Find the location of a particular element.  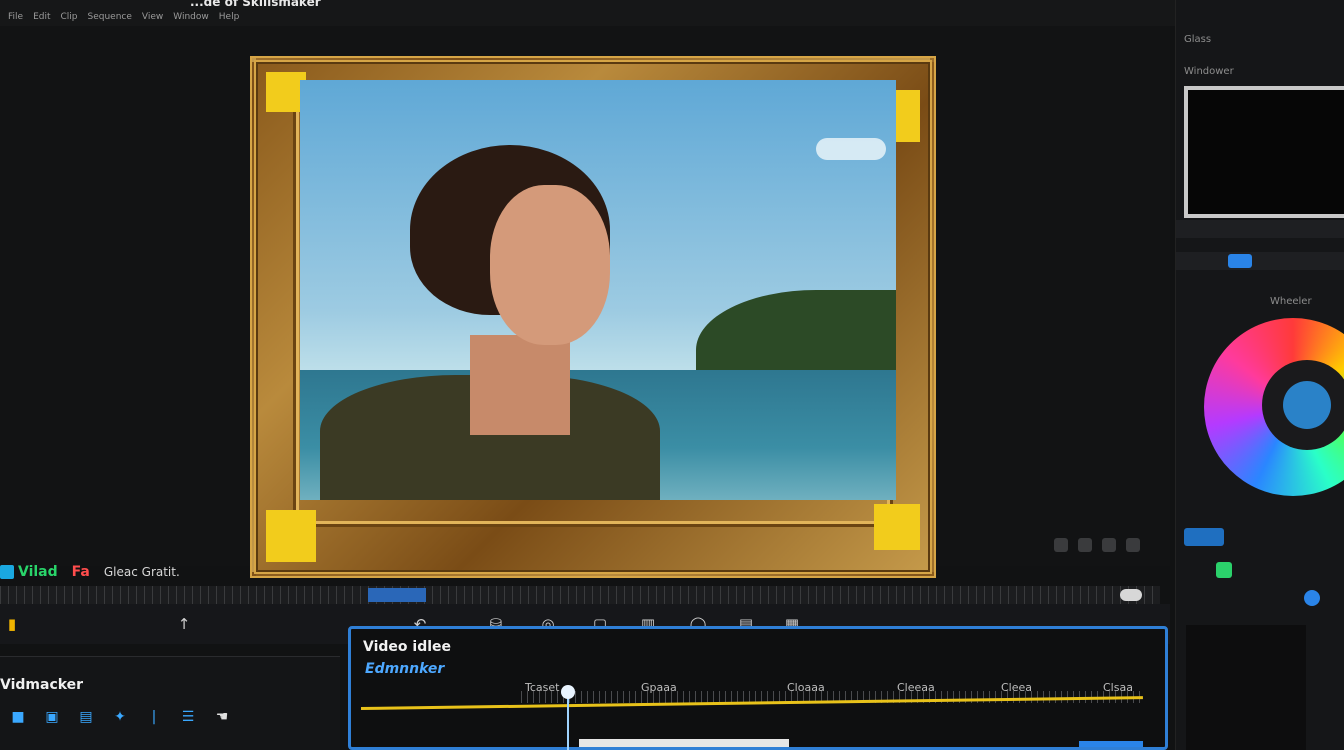

panel-title: Vidmacker is located at coordinates (42, 685).